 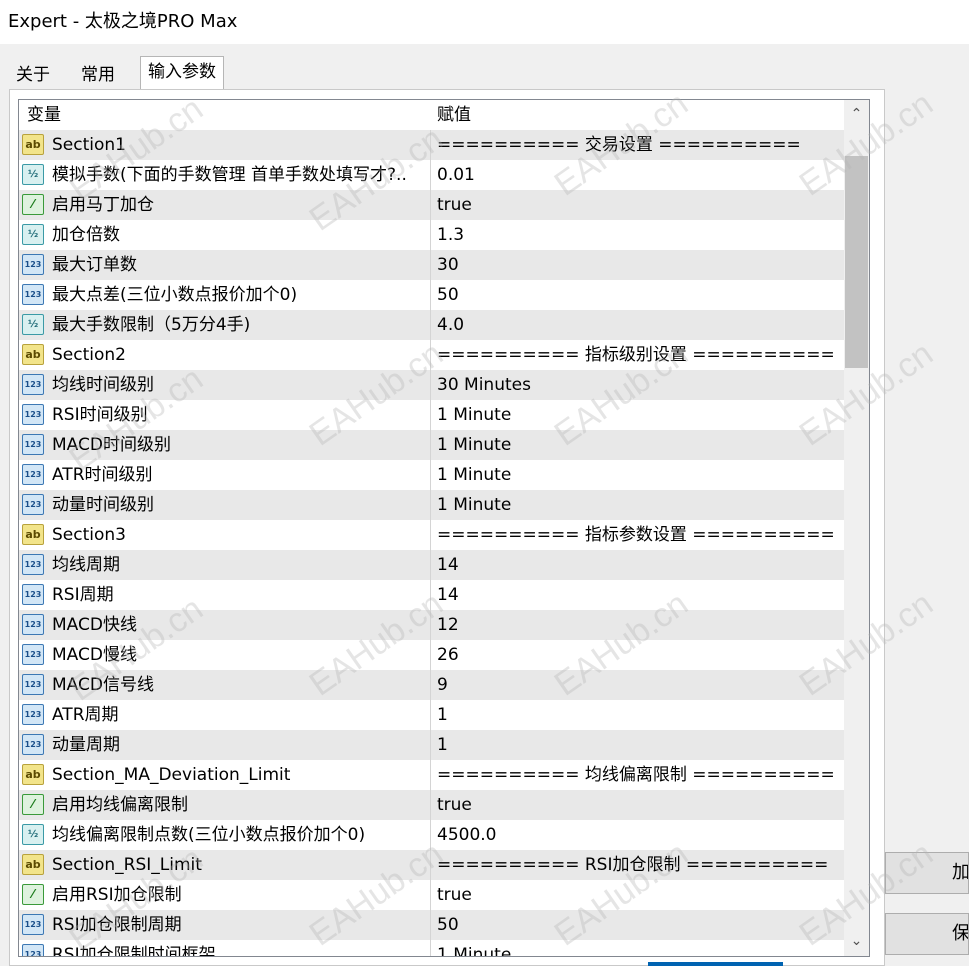 What do you see at coordinates (637, 175) in the screenshot?
I see `variable-value: 0.01` at bounding box center [637, 175].